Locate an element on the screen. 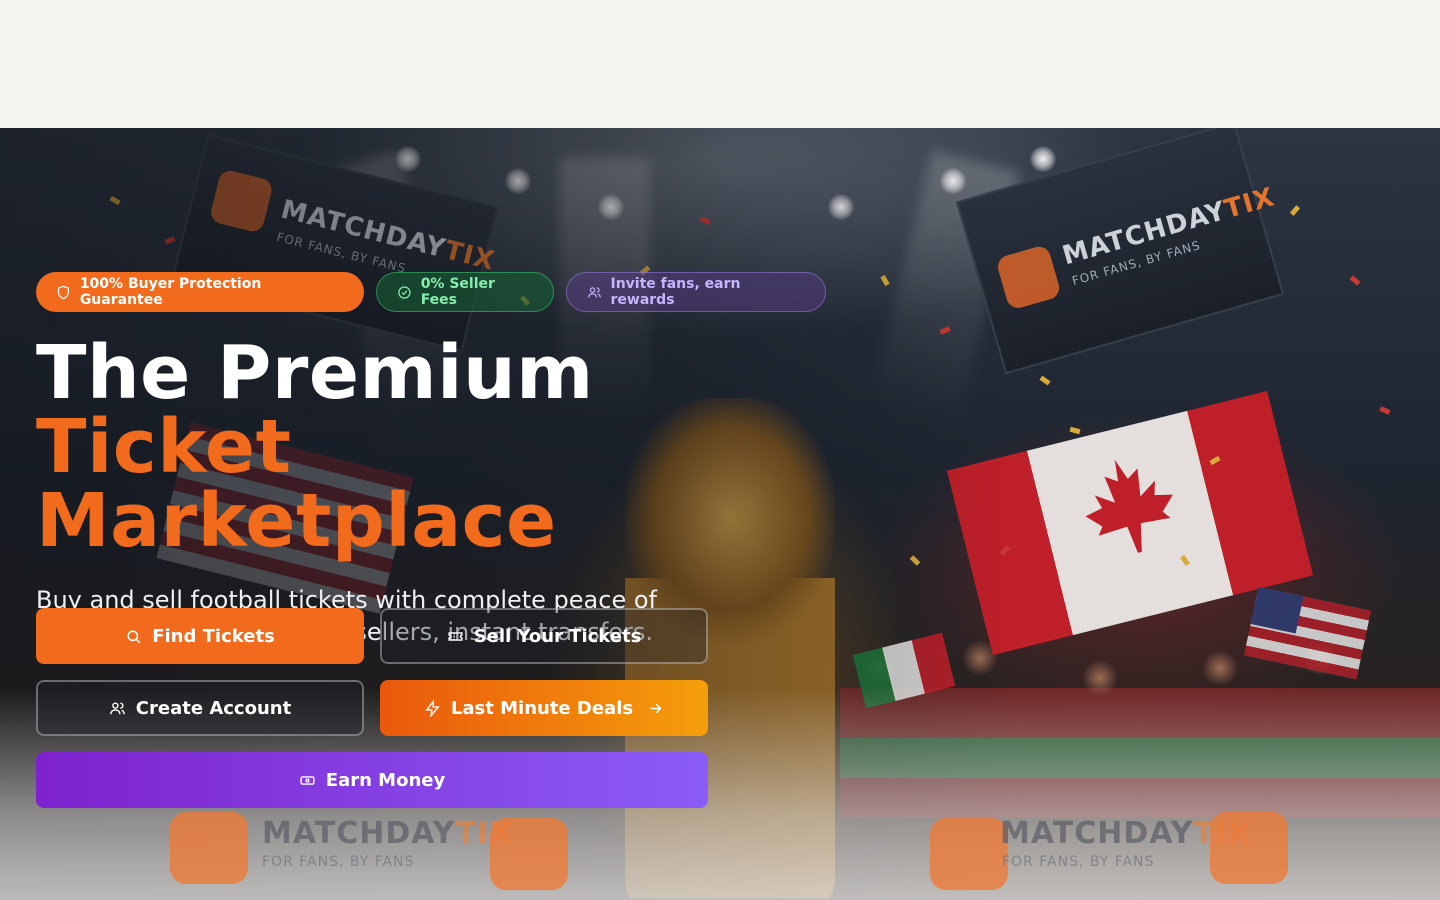 The height and width of the screenshot is (900, 1440). invite-rewards-badge: Invite fans, earn rewards is located at coordinates (695, 292).